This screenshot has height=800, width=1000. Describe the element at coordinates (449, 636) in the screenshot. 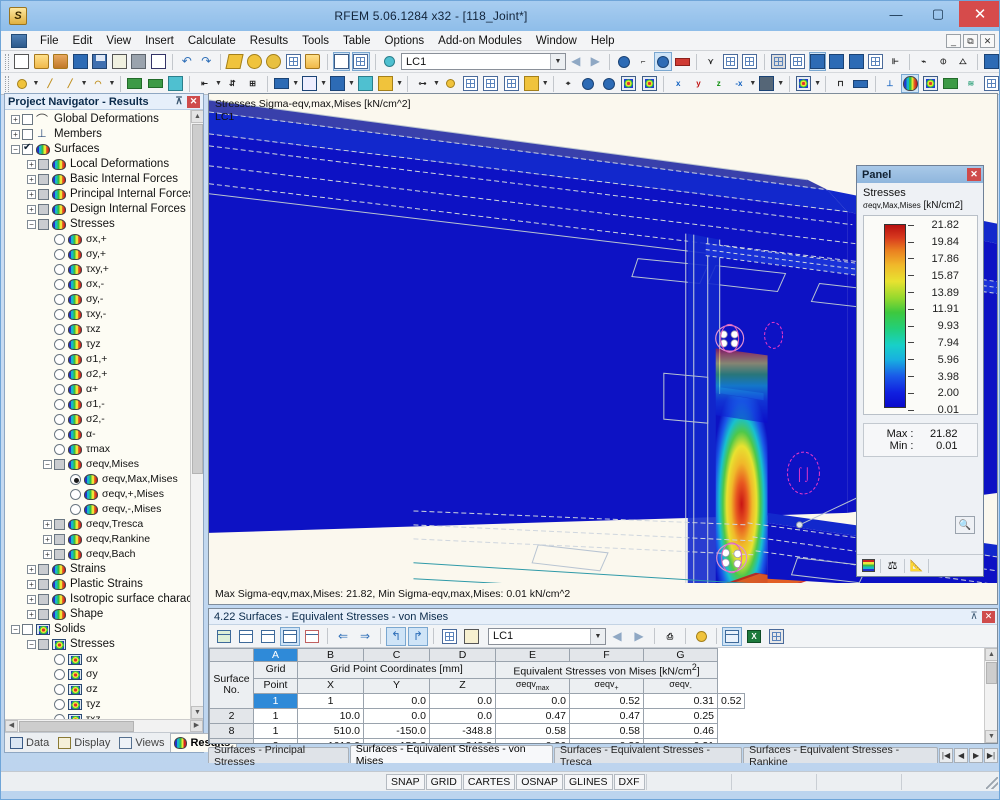

I see `grid-settings-icon` at that location.